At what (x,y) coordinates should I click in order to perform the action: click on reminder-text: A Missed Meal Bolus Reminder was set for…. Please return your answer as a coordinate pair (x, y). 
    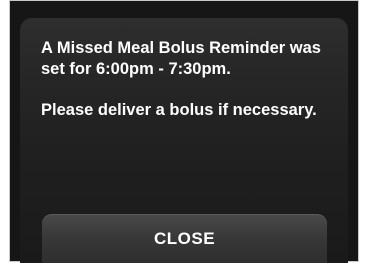
    Looking at the image, I should click on (181, 58).